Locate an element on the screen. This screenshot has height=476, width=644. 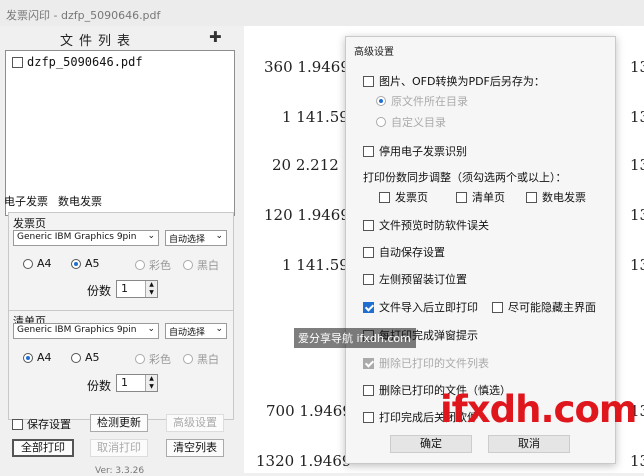
sync-invoice-checkbox: 发票页 is located at coordinates (403, 197).